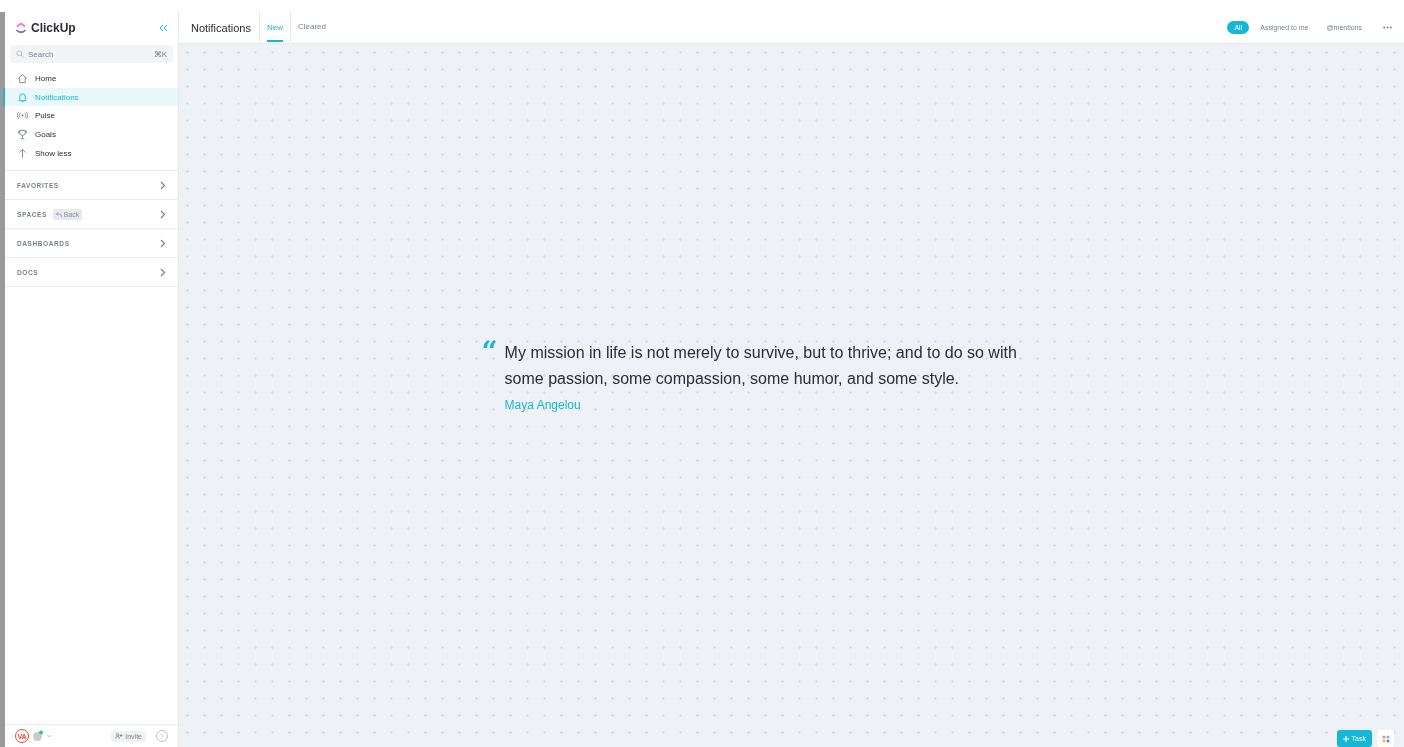  I want to click on add-user-icon, so click(119, 735).